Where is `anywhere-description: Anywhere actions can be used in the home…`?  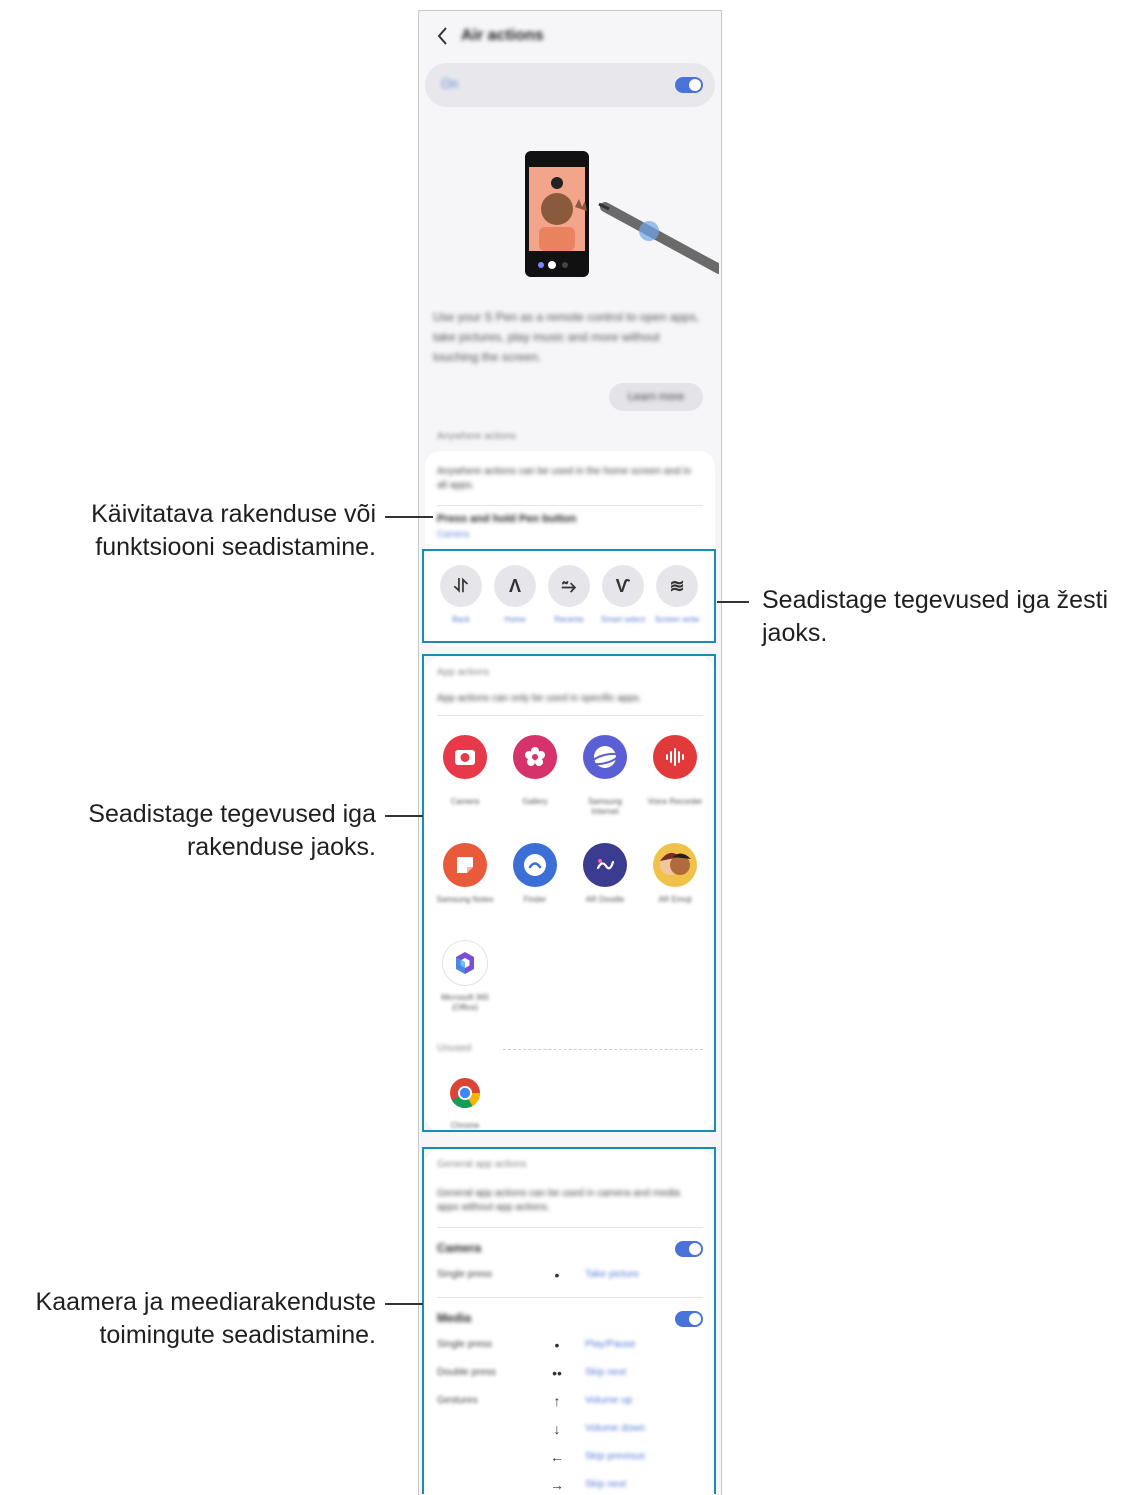 anywhere-description: Anywhere actions can be used in the home… is located at coordinates (564, 478).